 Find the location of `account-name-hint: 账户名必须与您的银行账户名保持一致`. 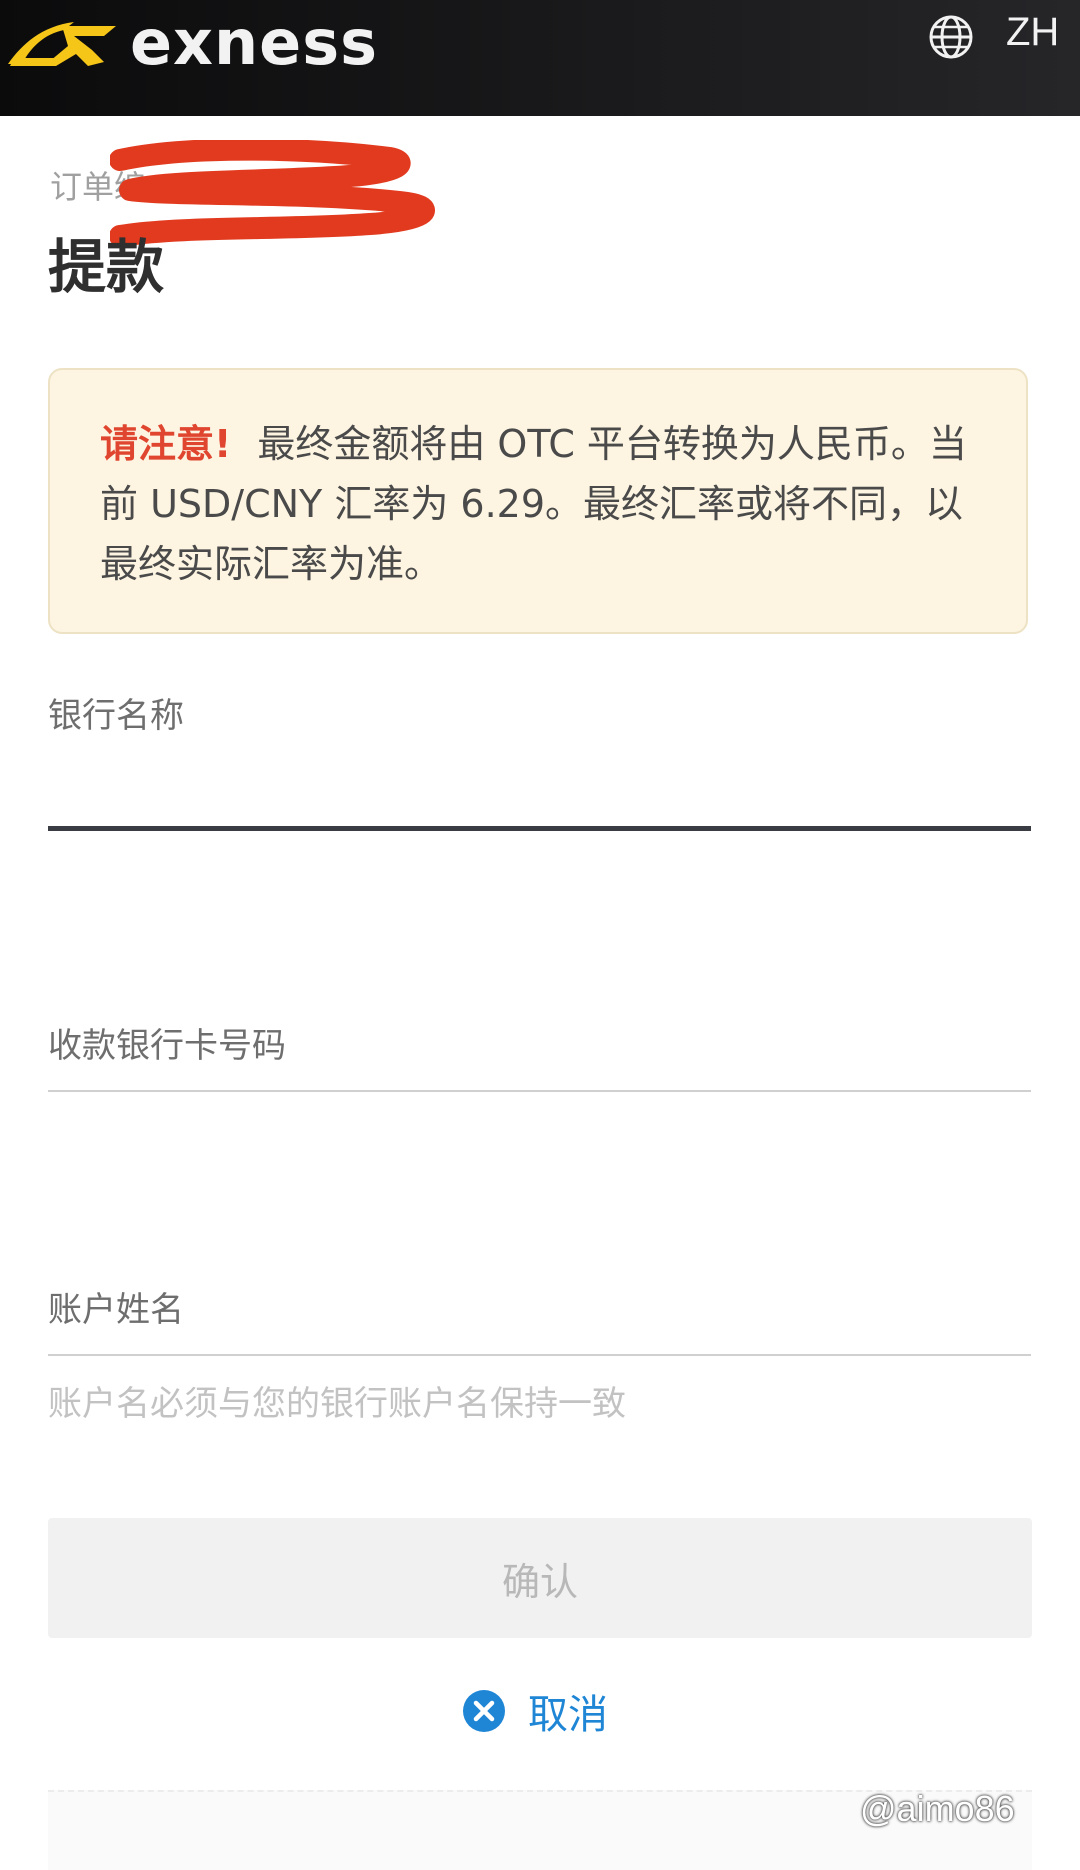

account-name-hint: 账户名必须与您的银行账户名保持一致 is located at coordinates (337, 1404).